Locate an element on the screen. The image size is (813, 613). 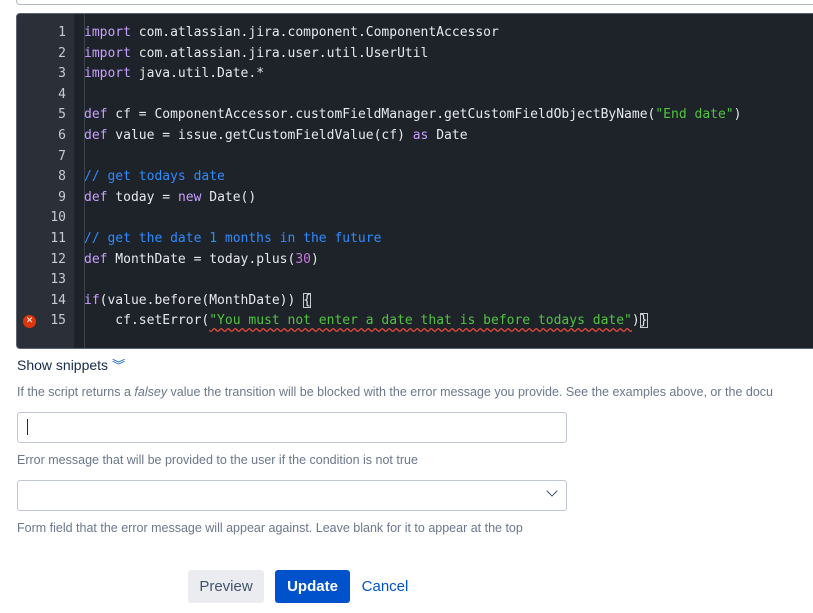
code-token: // get the date 1 months in the future is located at coordinates (233, 238).